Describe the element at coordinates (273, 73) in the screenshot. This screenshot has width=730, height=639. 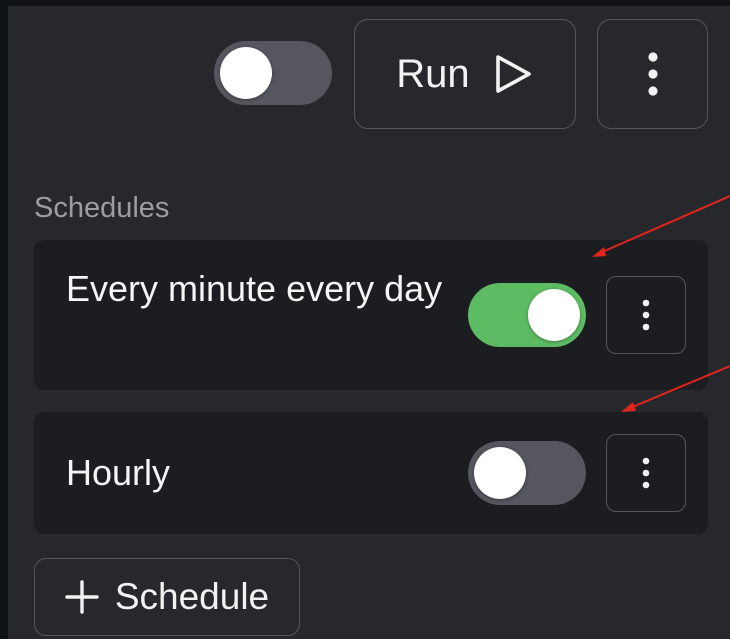
I see `job-enable-toggle` at that location.